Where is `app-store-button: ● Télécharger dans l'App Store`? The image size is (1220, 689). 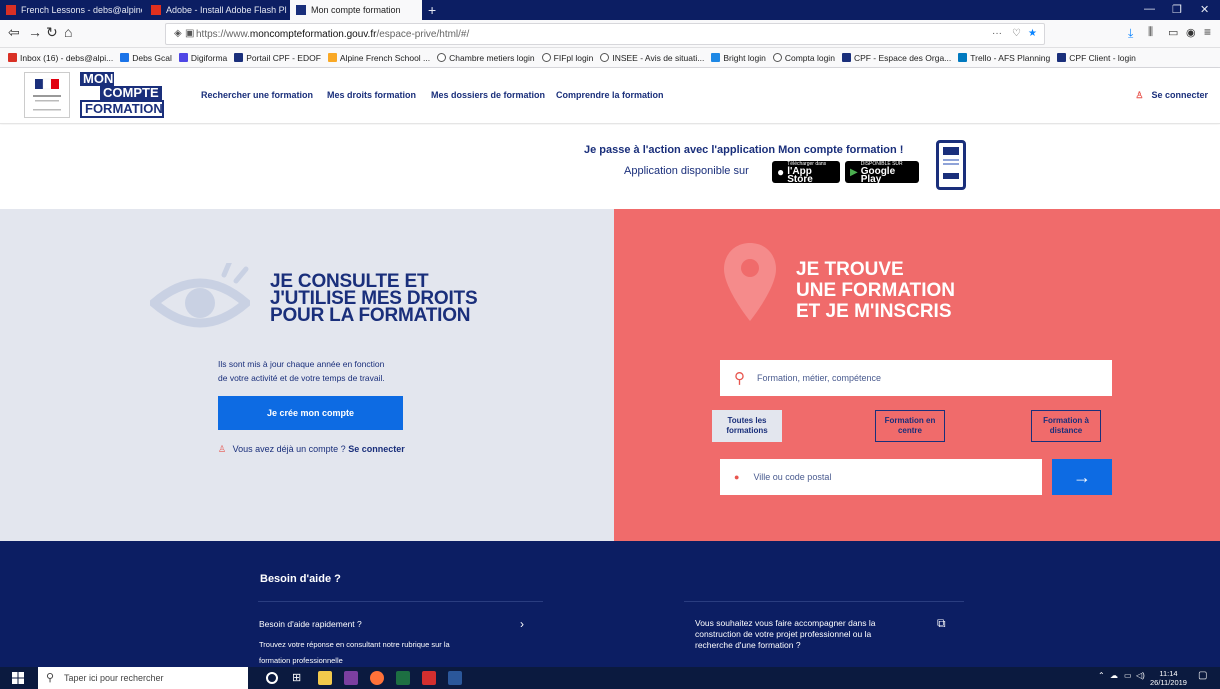 app-store-button: ● Télécharger dans l'App Store is located at coordinates (806, 173).